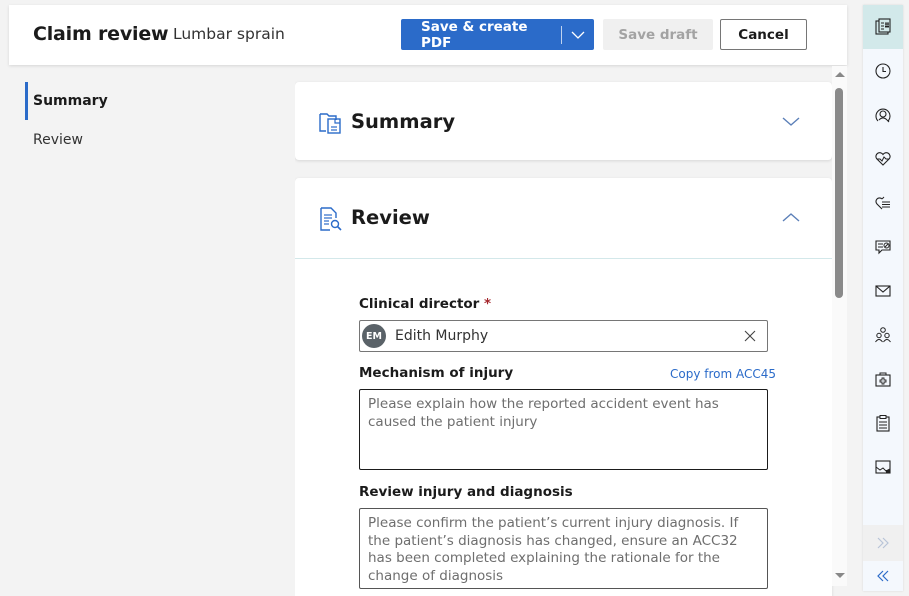 The height and width of the screenshot is (596, 909). Describe the element at coordinates (840, 74) in the screenshot. I see `scroll-up-arrow` at that location.